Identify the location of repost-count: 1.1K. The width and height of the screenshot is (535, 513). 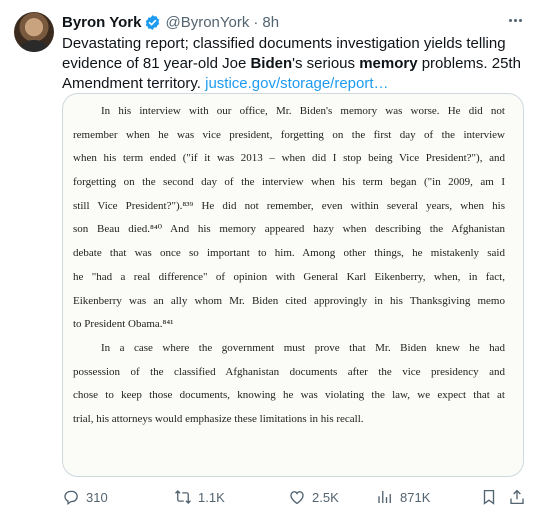
(211, 497).